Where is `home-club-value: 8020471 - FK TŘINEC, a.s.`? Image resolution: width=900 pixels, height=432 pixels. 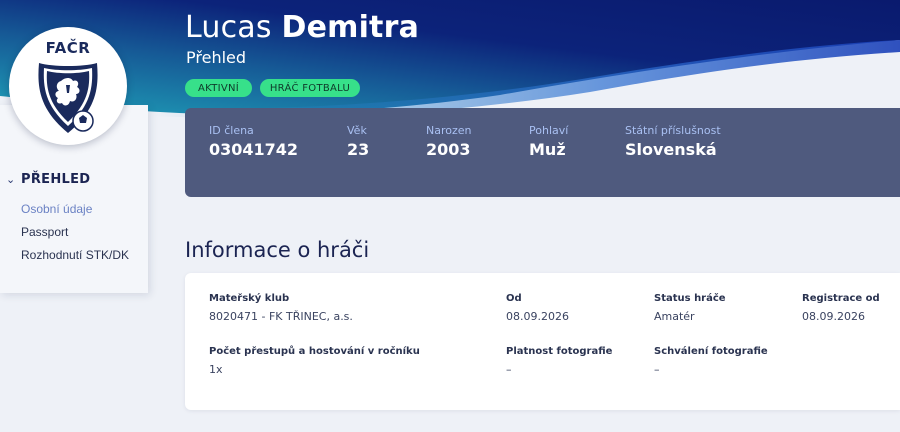 home-club-value: 8020471 - FK TŘINEC, a.s. is located at coordinates (281, 316).